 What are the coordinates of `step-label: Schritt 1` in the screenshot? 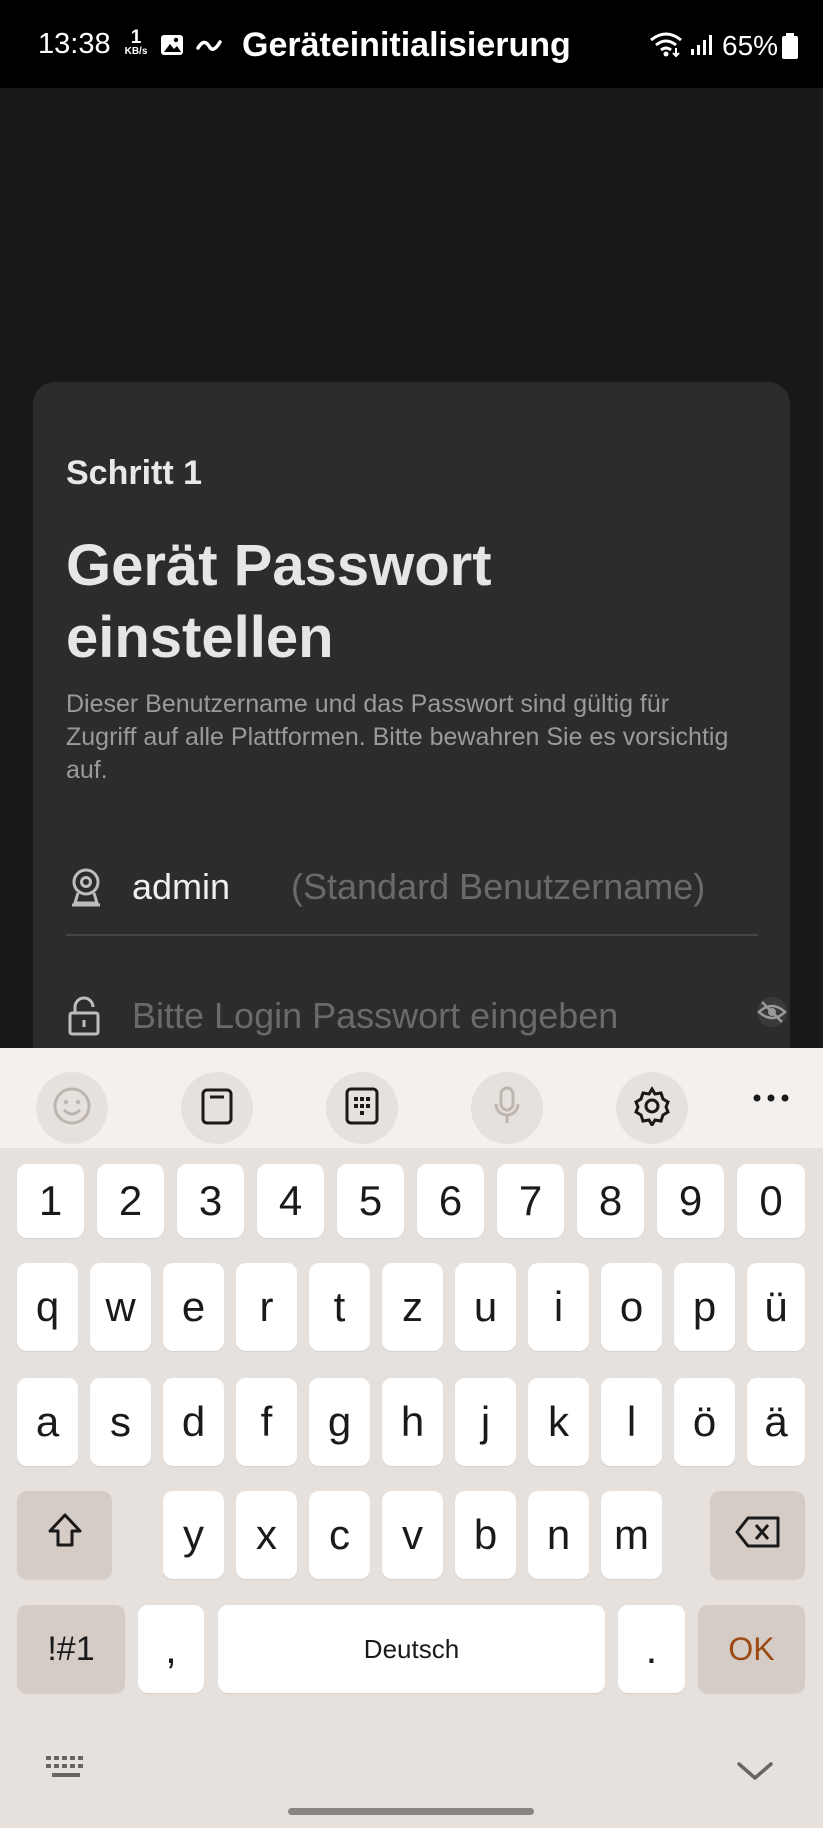 It's located at (134, 473).